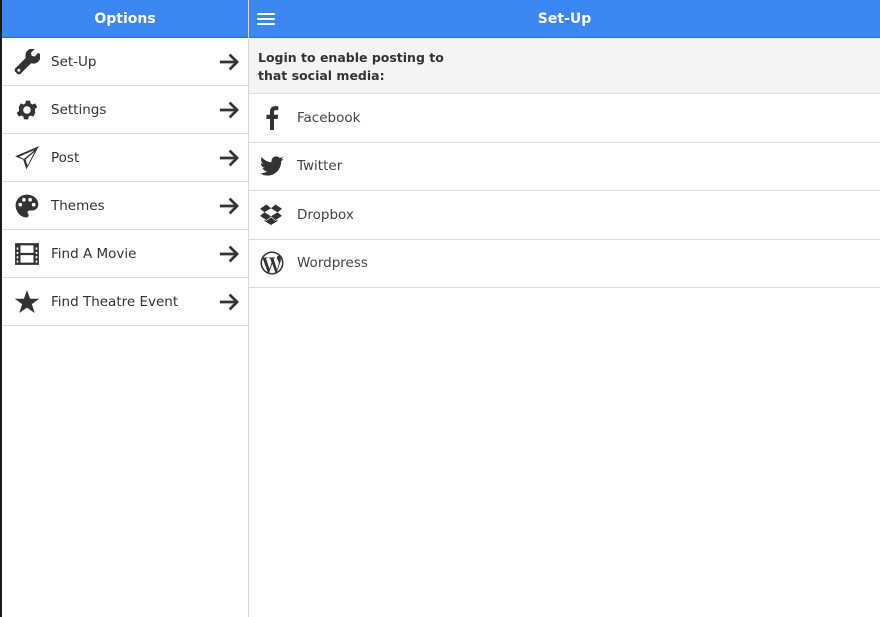  What do you see at coordinates (26, 158) in the screenshot?
I see `paper-plane-icon` at bounding box center [26, 158].